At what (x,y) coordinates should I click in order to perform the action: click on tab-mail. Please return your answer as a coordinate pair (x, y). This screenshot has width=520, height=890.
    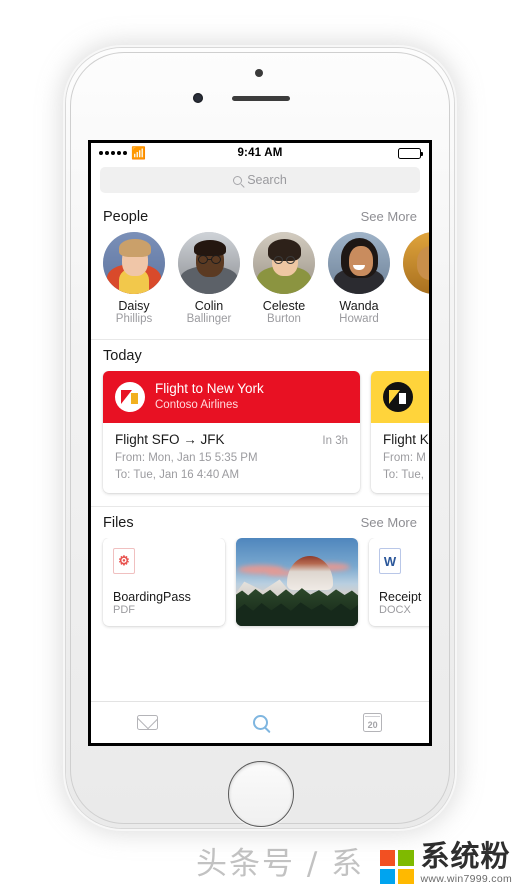
    Looking at the image, I should click on (147, 722).